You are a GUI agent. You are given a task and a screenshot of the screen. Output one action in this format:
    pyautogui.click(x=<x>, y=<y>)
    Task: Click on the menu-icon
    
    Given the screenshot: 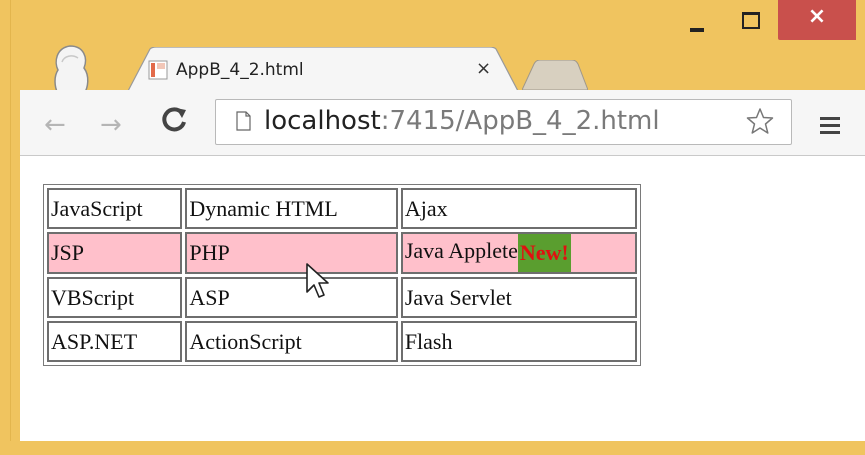 What is the action you would take?
    pyautogui.click(x=830, y=126)
    